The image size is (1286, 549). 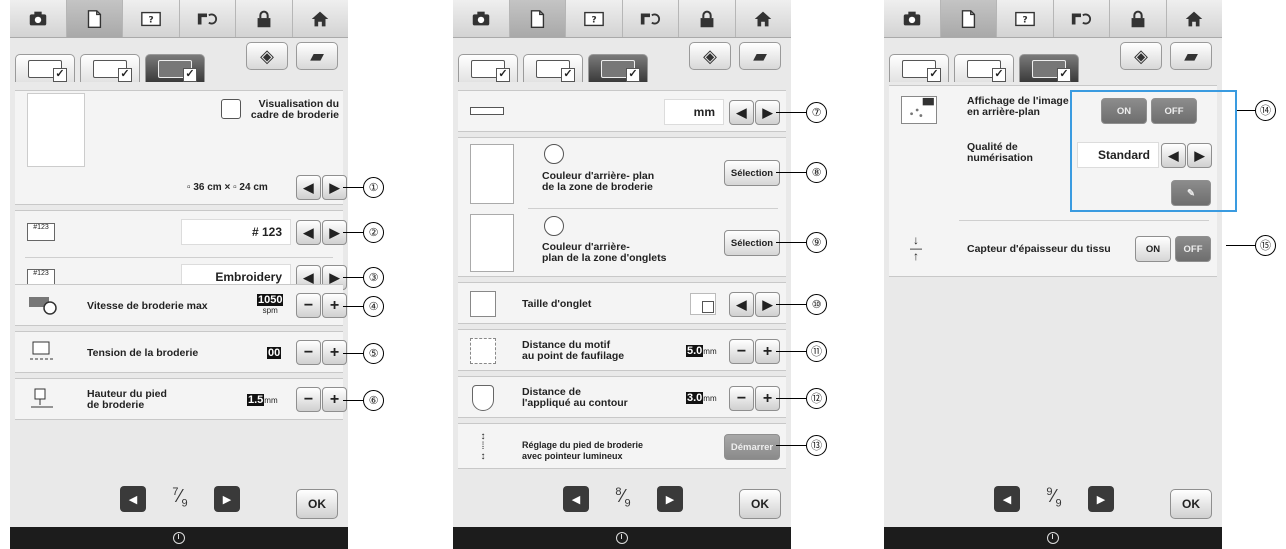 What do you see at coordinates (1153, 249) in the screenshot?
I see `fabric-sensor-on-button: ON` at bounding box center [1153, 249].